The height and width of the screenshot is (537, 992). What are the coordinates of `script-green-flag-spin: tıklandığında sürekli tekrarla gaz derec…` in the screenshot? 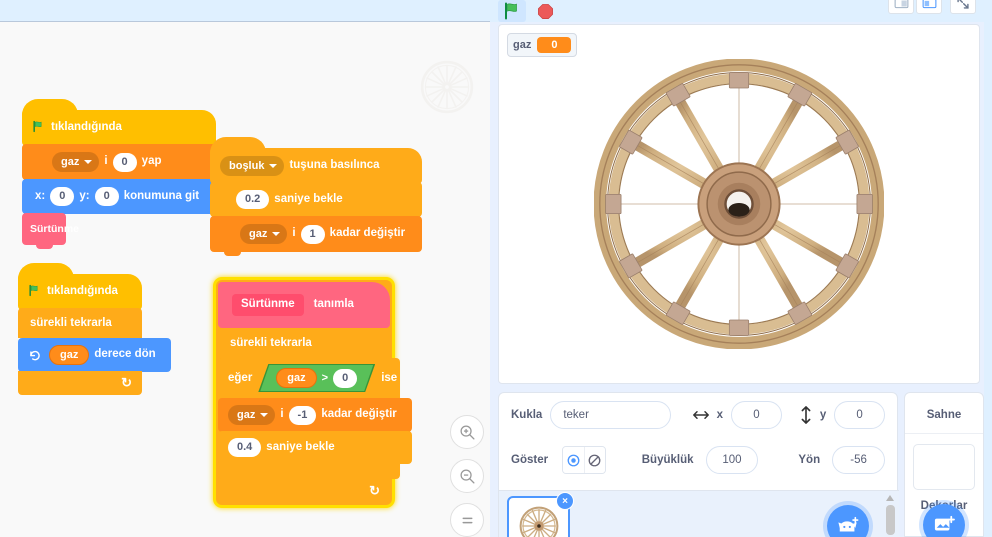 It's located at (94, 329).